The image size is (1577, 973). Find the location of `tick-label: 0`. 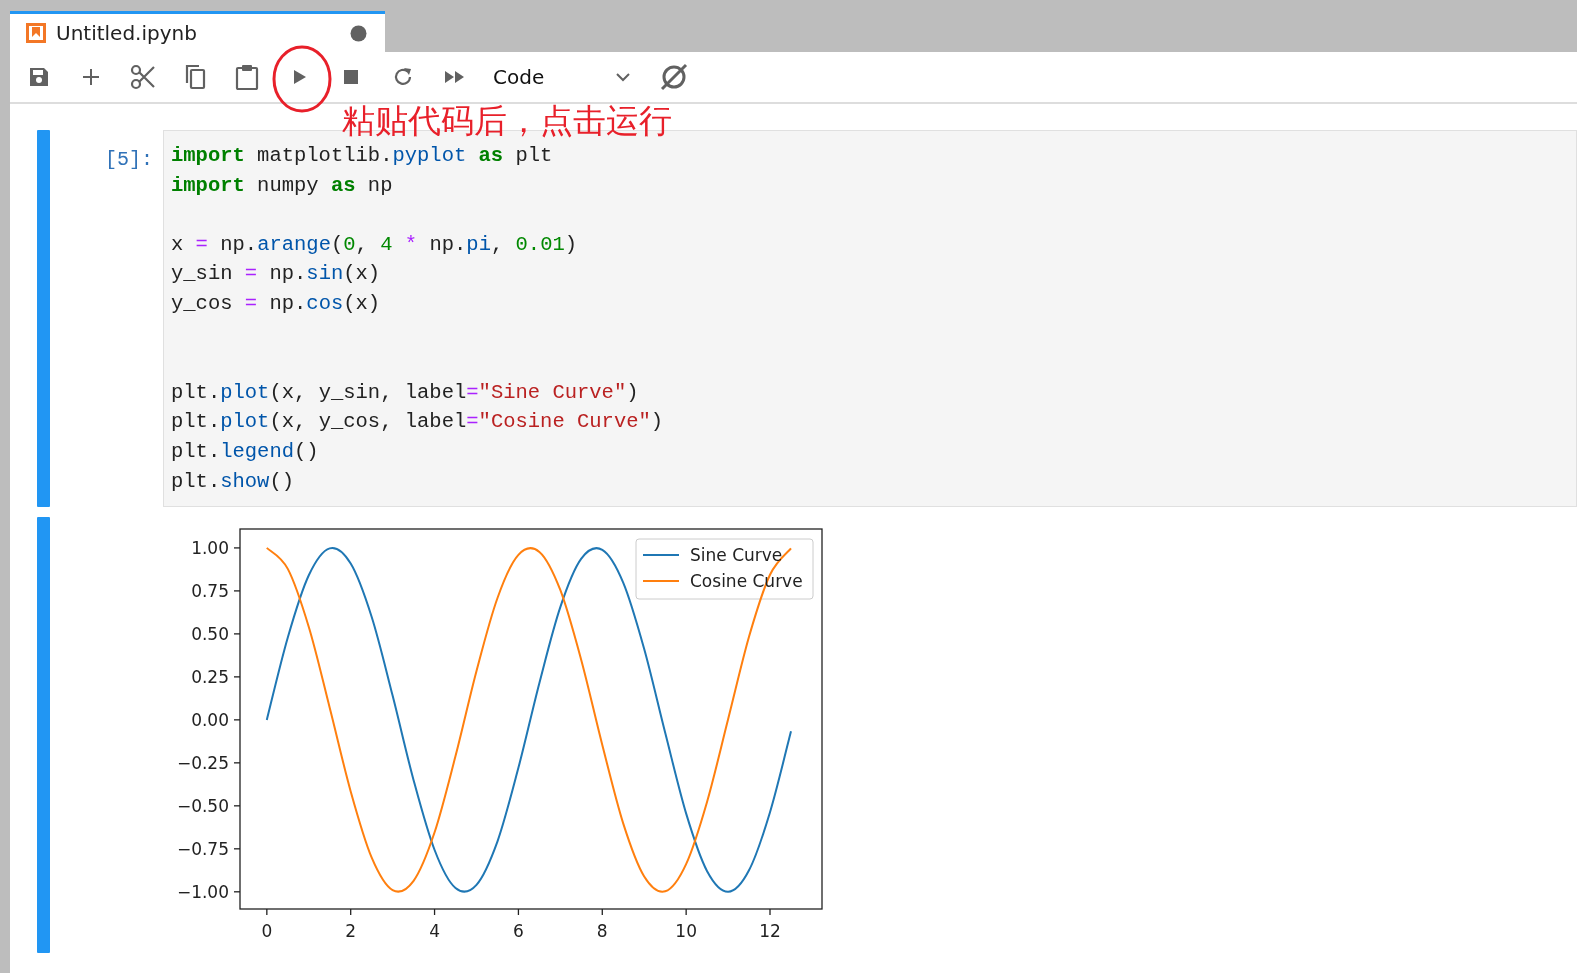

tick-label: 0 is located at coordinates (267, 931).